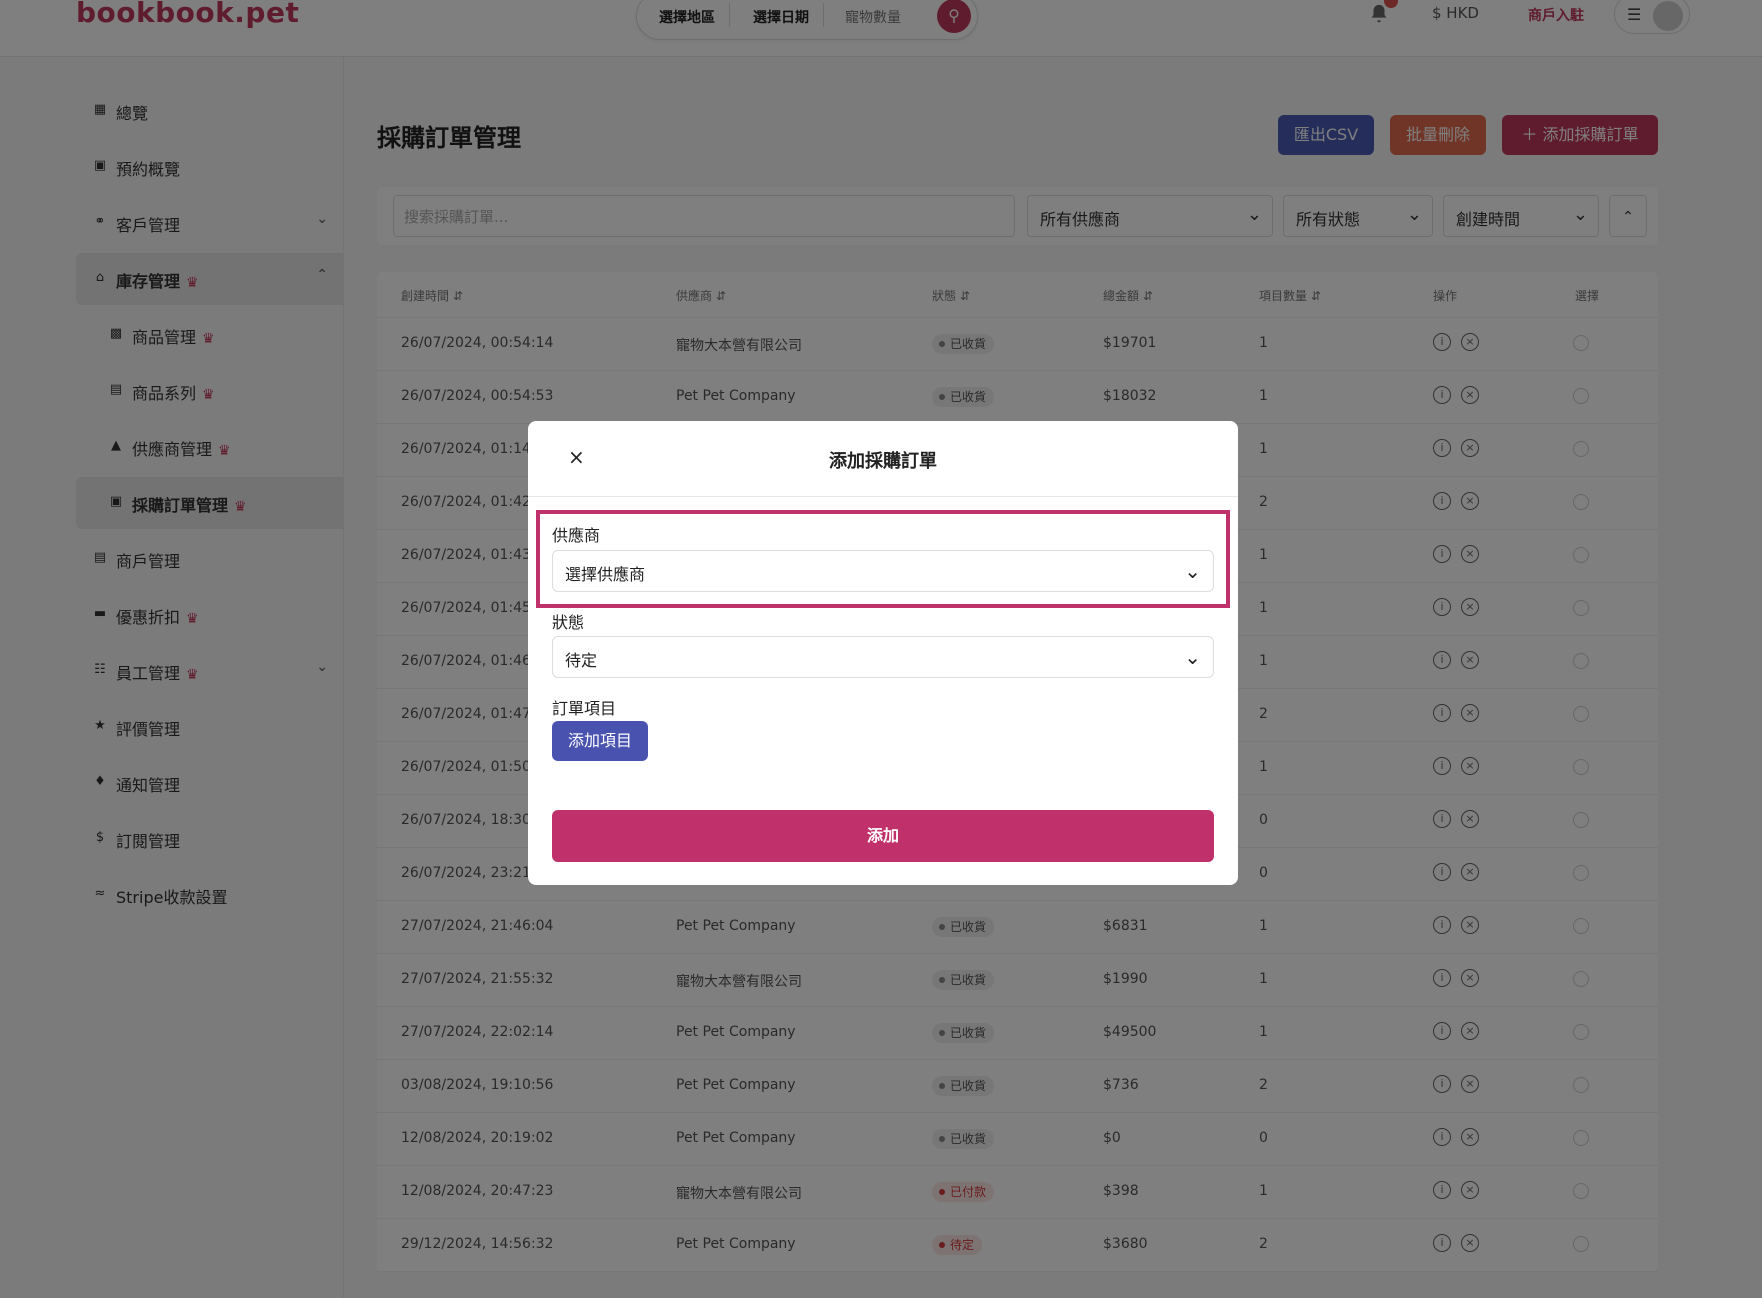  What do you see at coordinates (581, 660) in the screenshot?
I see `status-select-value: 待定` at bounding box center [581, 660].